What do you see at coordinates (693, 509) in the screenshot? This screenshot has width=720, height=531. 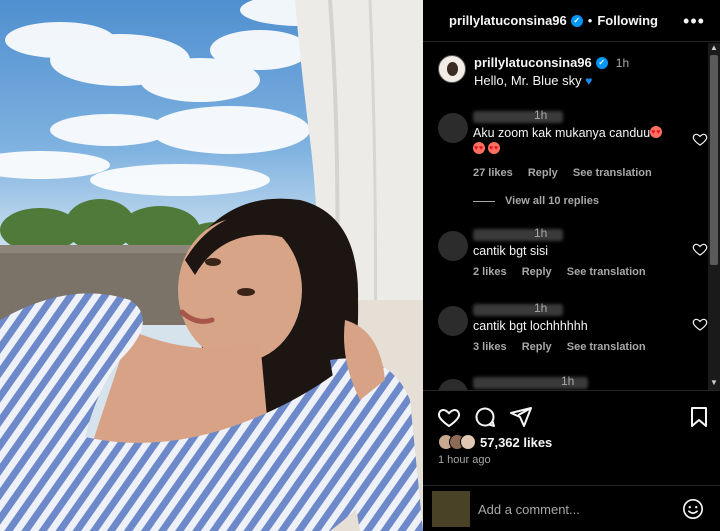 I see `emoji-picker-icon` at bounding box center [693, 509].